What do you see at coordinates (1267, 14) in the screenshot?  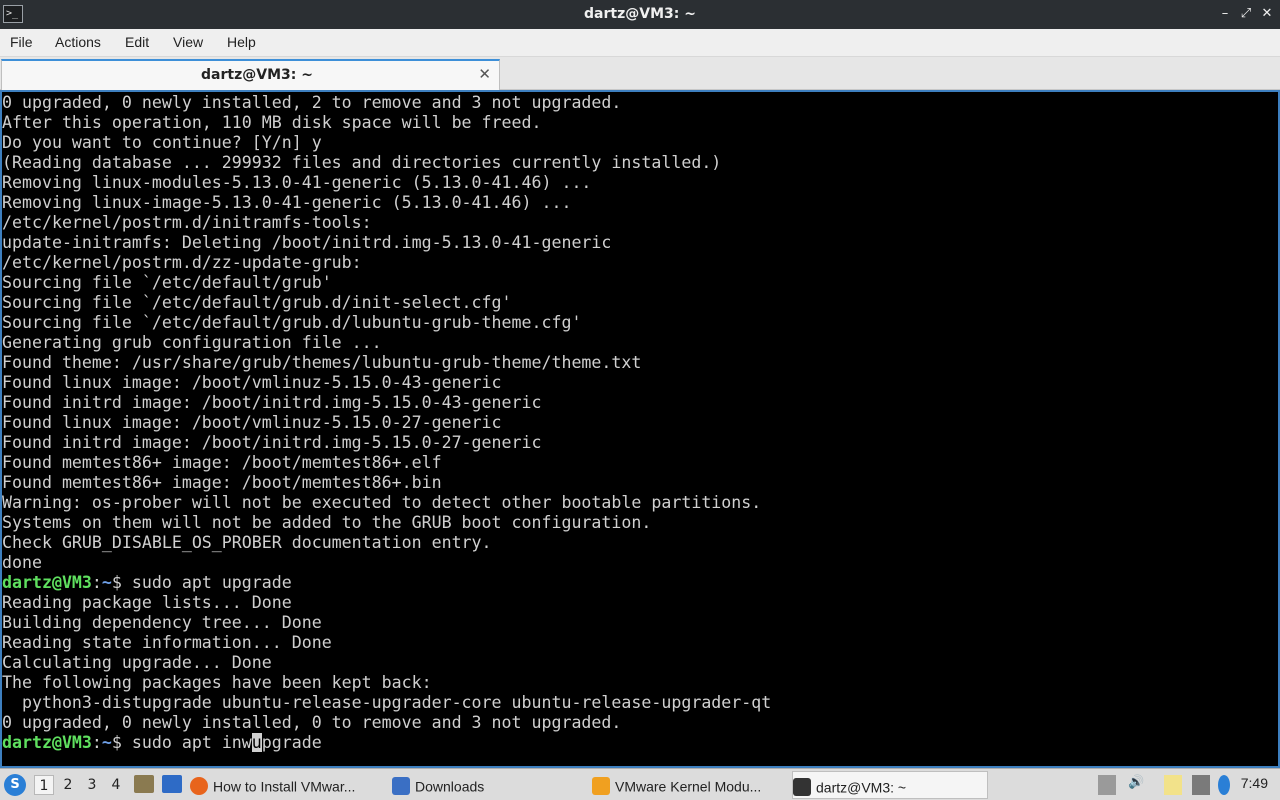 I see `close-button: ✕` at bounding box center [1267, 14].